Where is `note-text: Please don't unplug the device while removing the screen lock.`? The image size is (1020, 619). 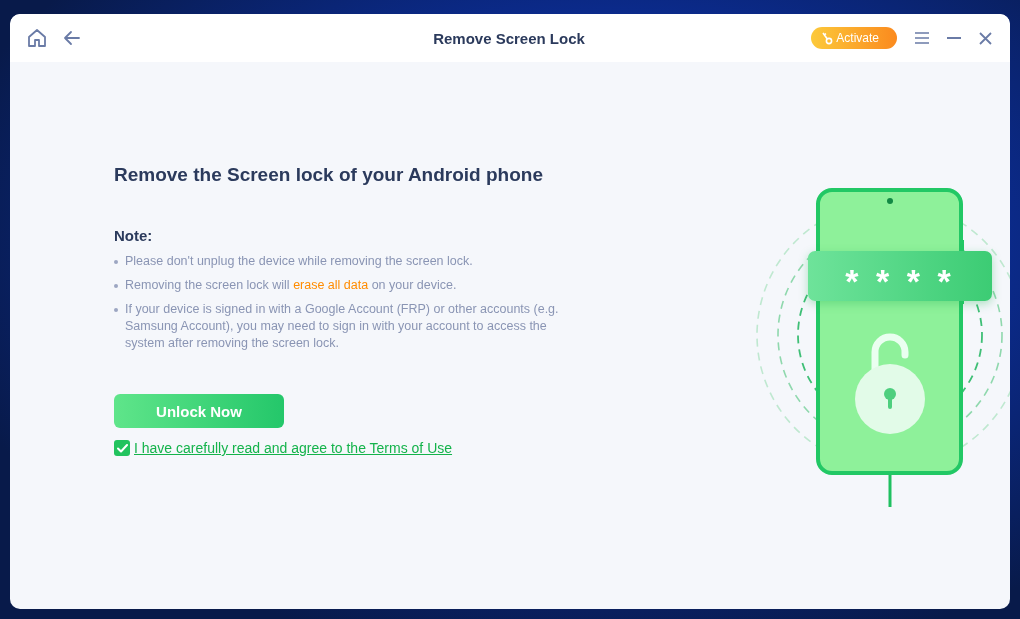 note-text: Please don't unplug the device while removing the screen lock. is located at coordinates (299, 261).